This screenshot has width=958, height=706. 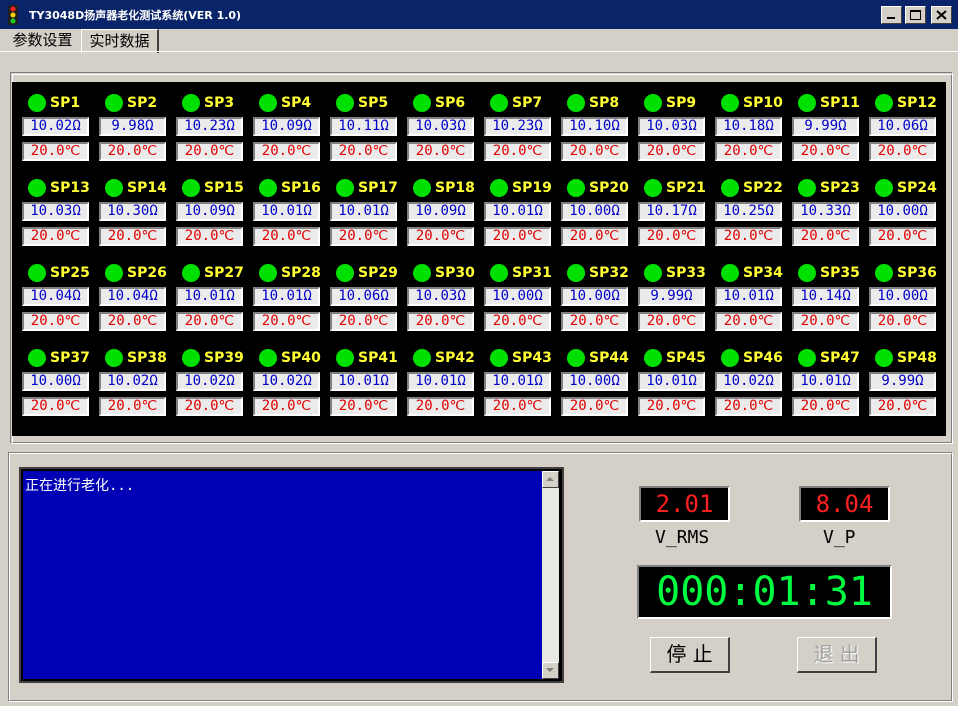 What do you see at coordinates (42, 41) in the screenshot?
I see `tab-parameter-settings: 参数设置` at bounding box center [42, 41].